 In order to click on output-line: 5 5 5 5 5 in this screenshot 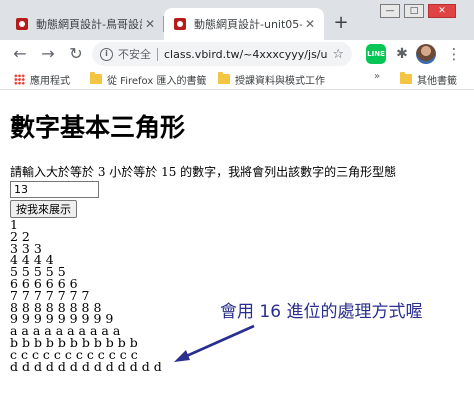, I will do `click(38, 272)`.